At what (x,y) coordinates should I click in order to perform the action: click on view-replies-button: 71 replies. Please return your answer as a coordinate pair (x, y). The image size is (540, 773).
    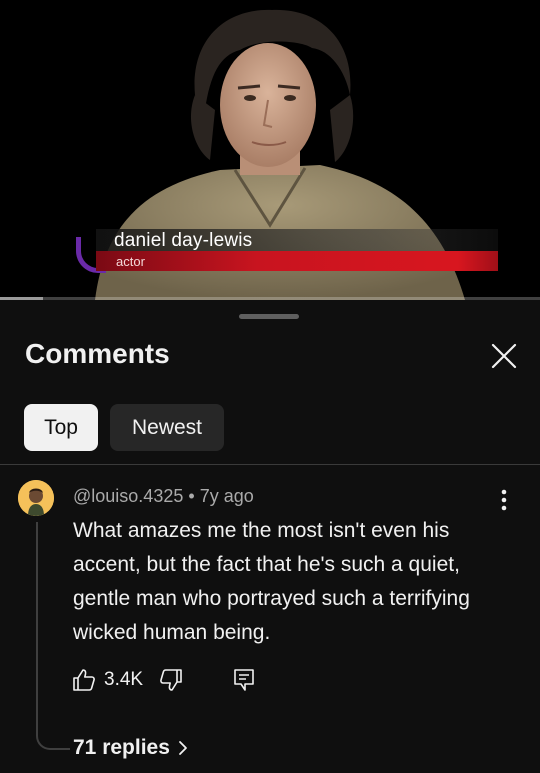
    Looking at the image, I should click on (130, 748).